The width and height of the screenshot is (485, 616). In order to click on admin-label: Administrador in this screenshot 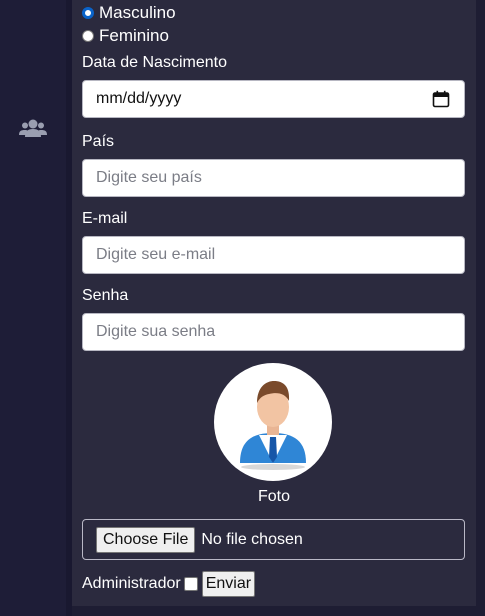, I will do `click(131, 583)`.